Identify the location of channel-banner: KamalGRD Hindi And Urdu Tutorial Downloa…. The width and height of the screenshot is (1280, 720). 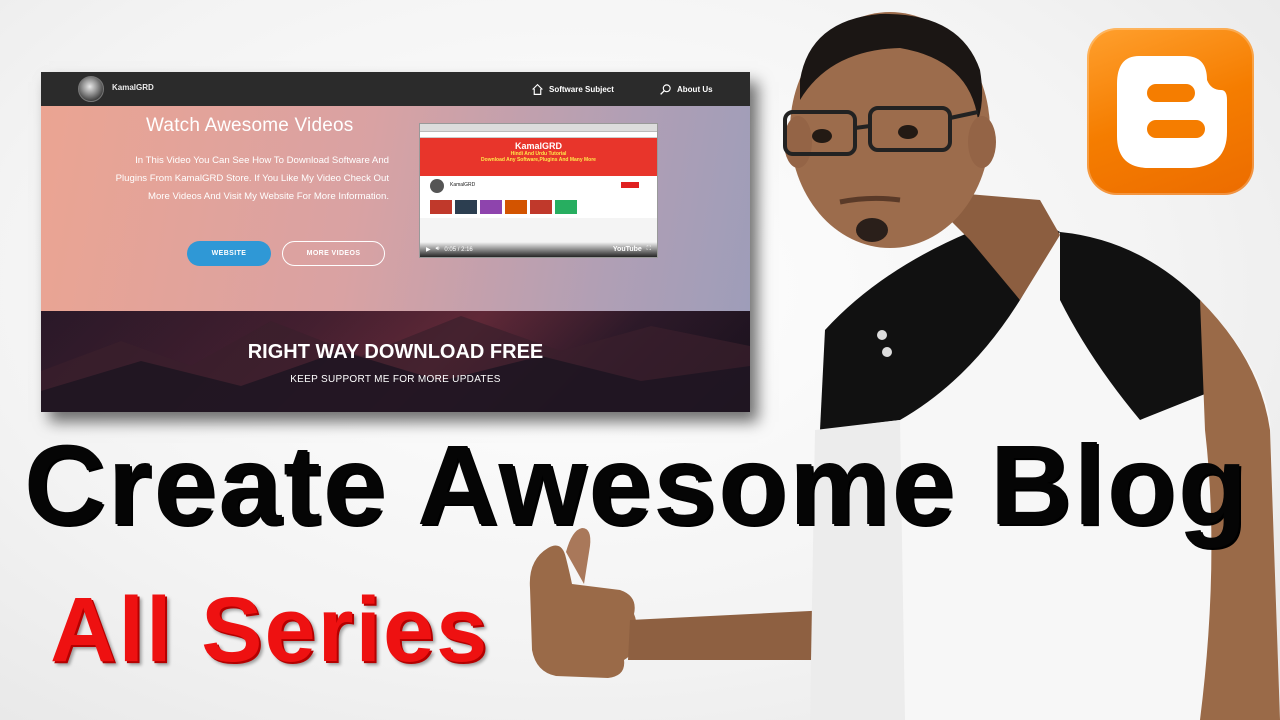
(538, 157).